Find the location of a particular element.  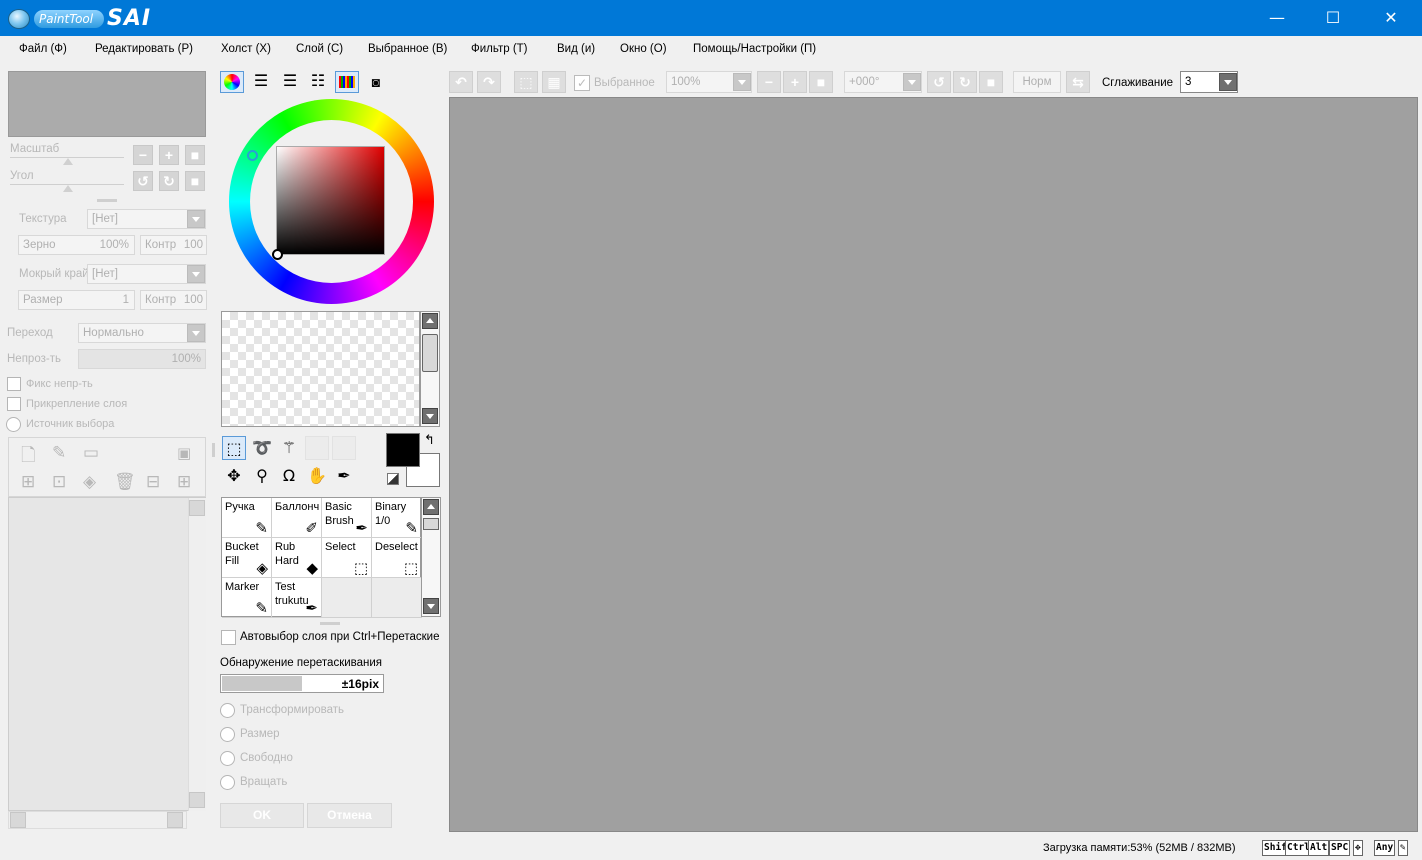

swatch-scroll-down is located at coordinates (430, 416).